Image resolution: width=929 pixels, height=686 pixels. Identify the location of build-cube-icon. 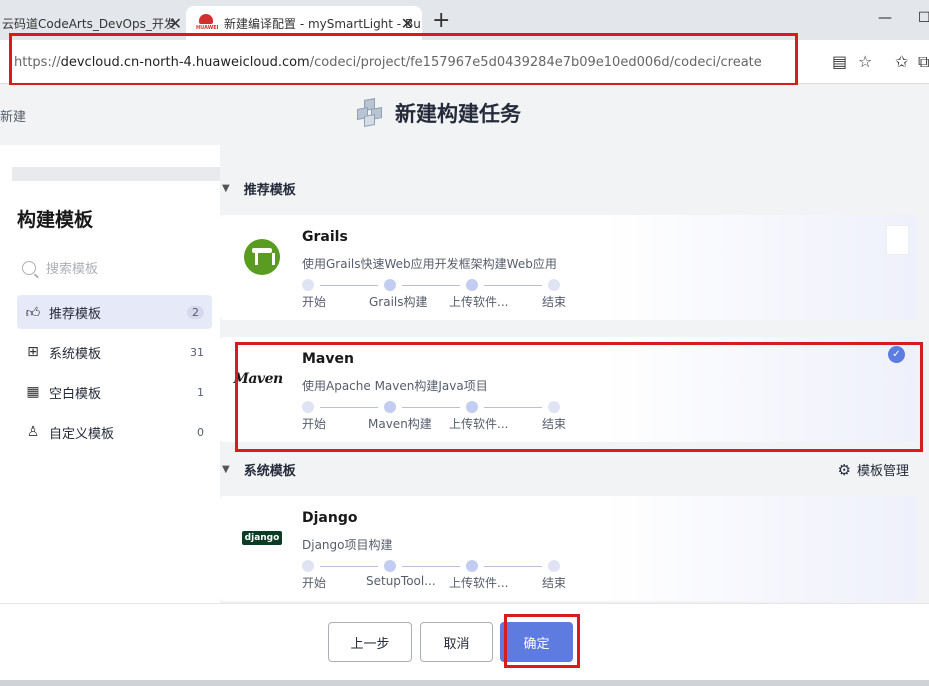
(370, 113).